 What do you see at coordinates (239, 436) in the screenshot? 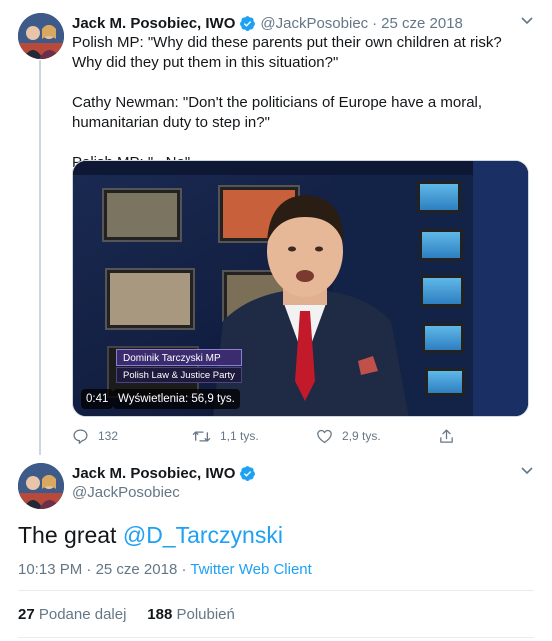
I see `retweet-count: 1,1 tys.` at bounding box center [239, 436].